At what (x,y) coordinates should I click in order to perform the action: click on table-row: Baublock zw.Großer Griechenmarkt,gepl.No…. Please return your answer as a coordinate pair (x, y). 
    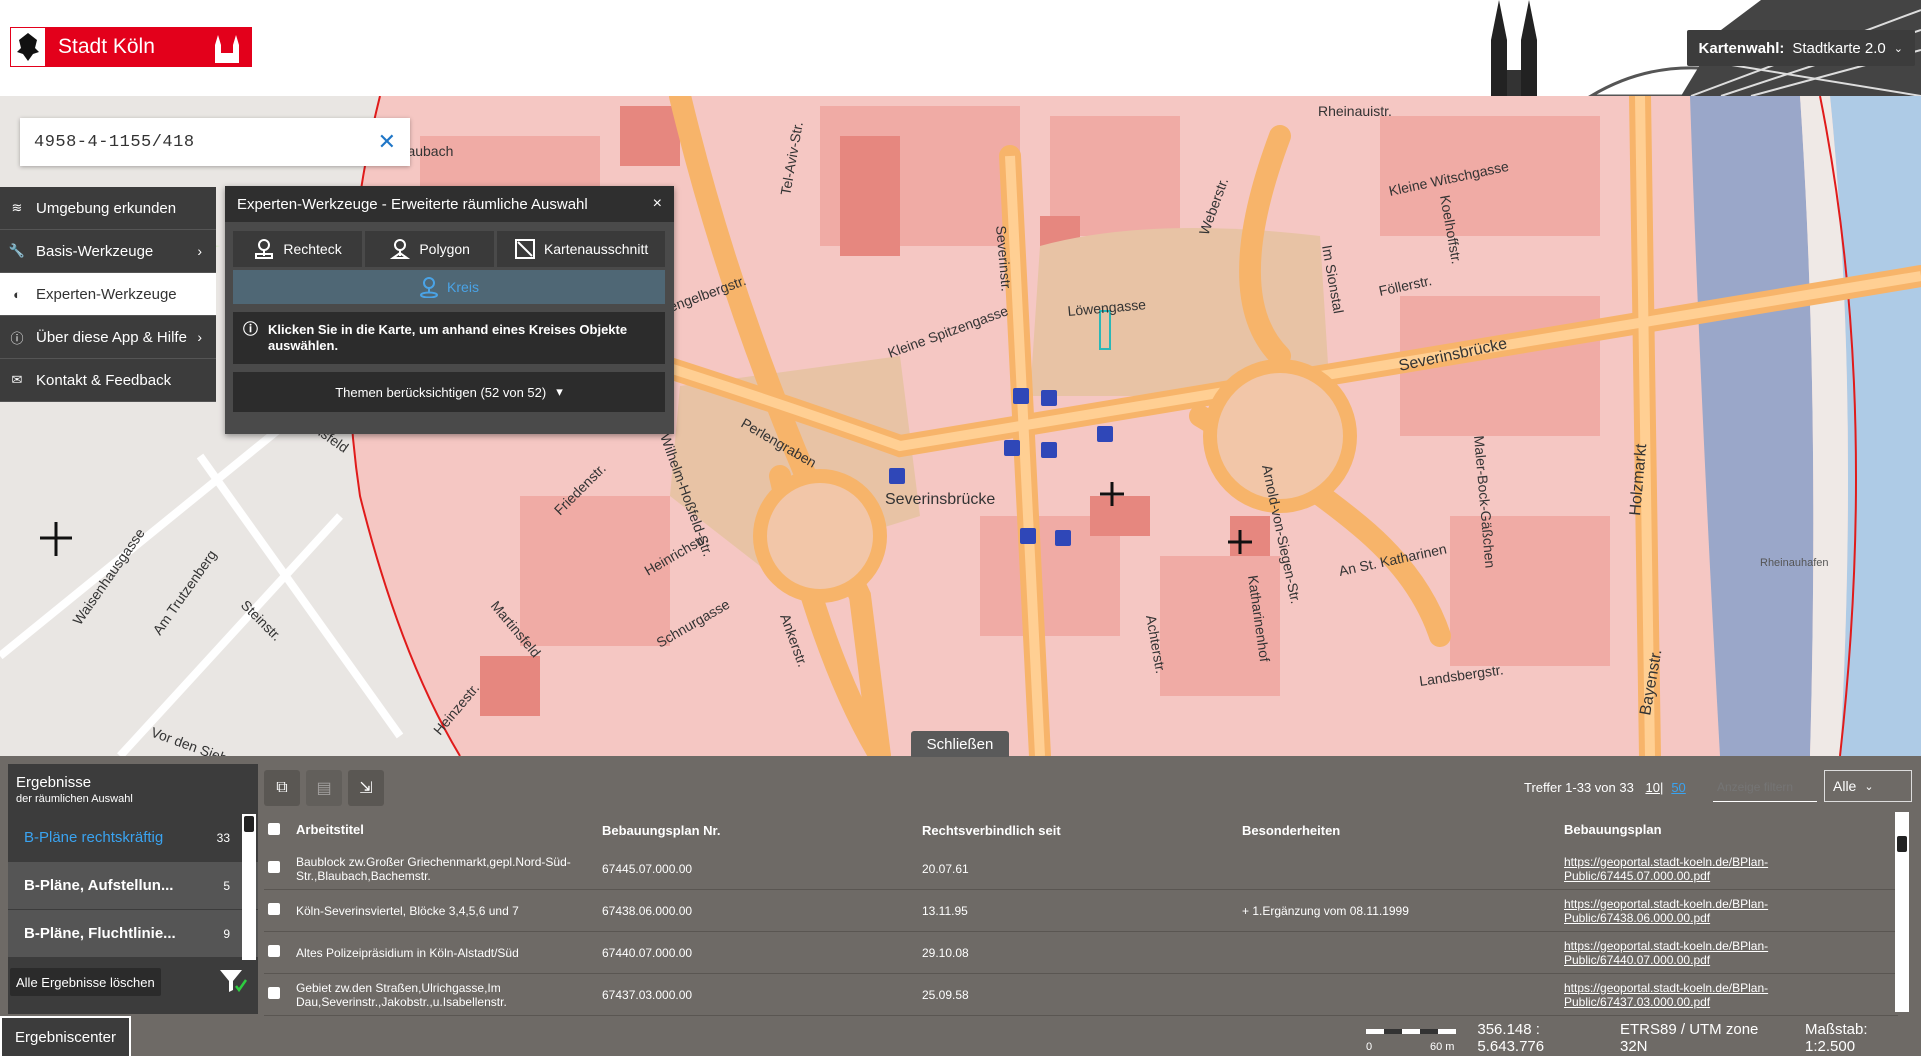
    Looking at the image, I should click on (1081, 869).